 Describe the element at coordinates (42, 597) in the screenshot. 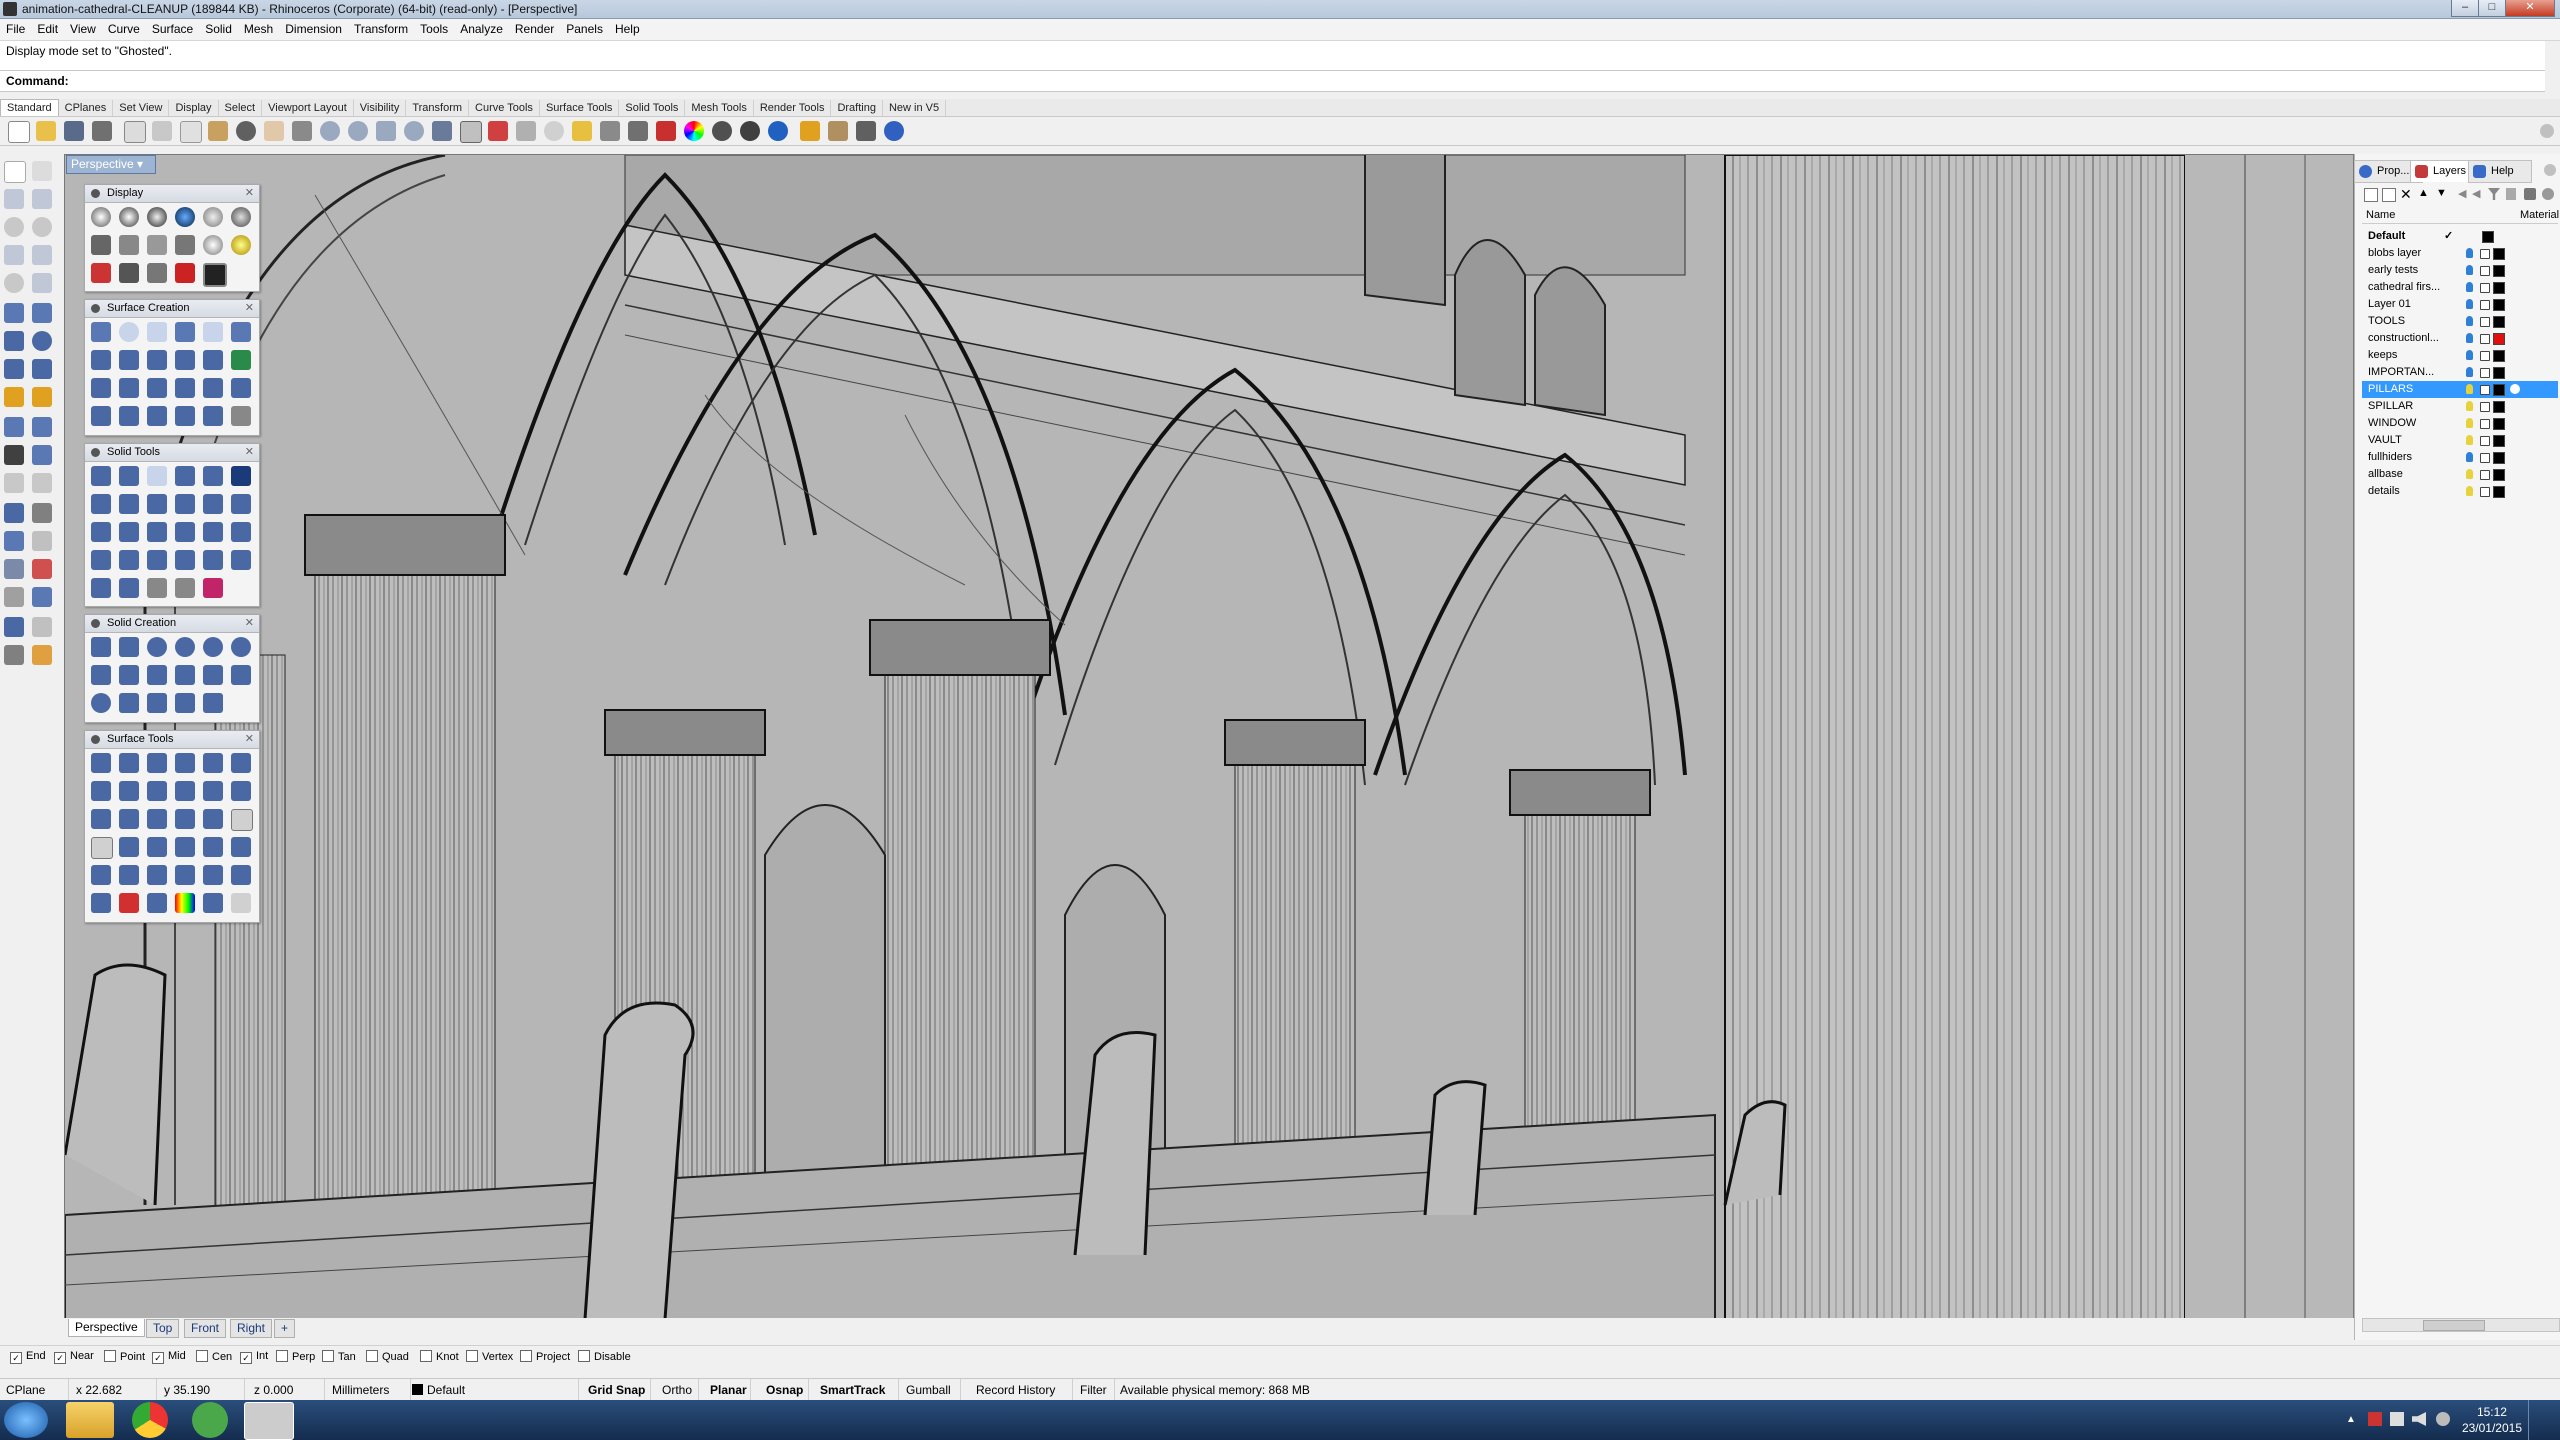

I see `check-icon` at that location.